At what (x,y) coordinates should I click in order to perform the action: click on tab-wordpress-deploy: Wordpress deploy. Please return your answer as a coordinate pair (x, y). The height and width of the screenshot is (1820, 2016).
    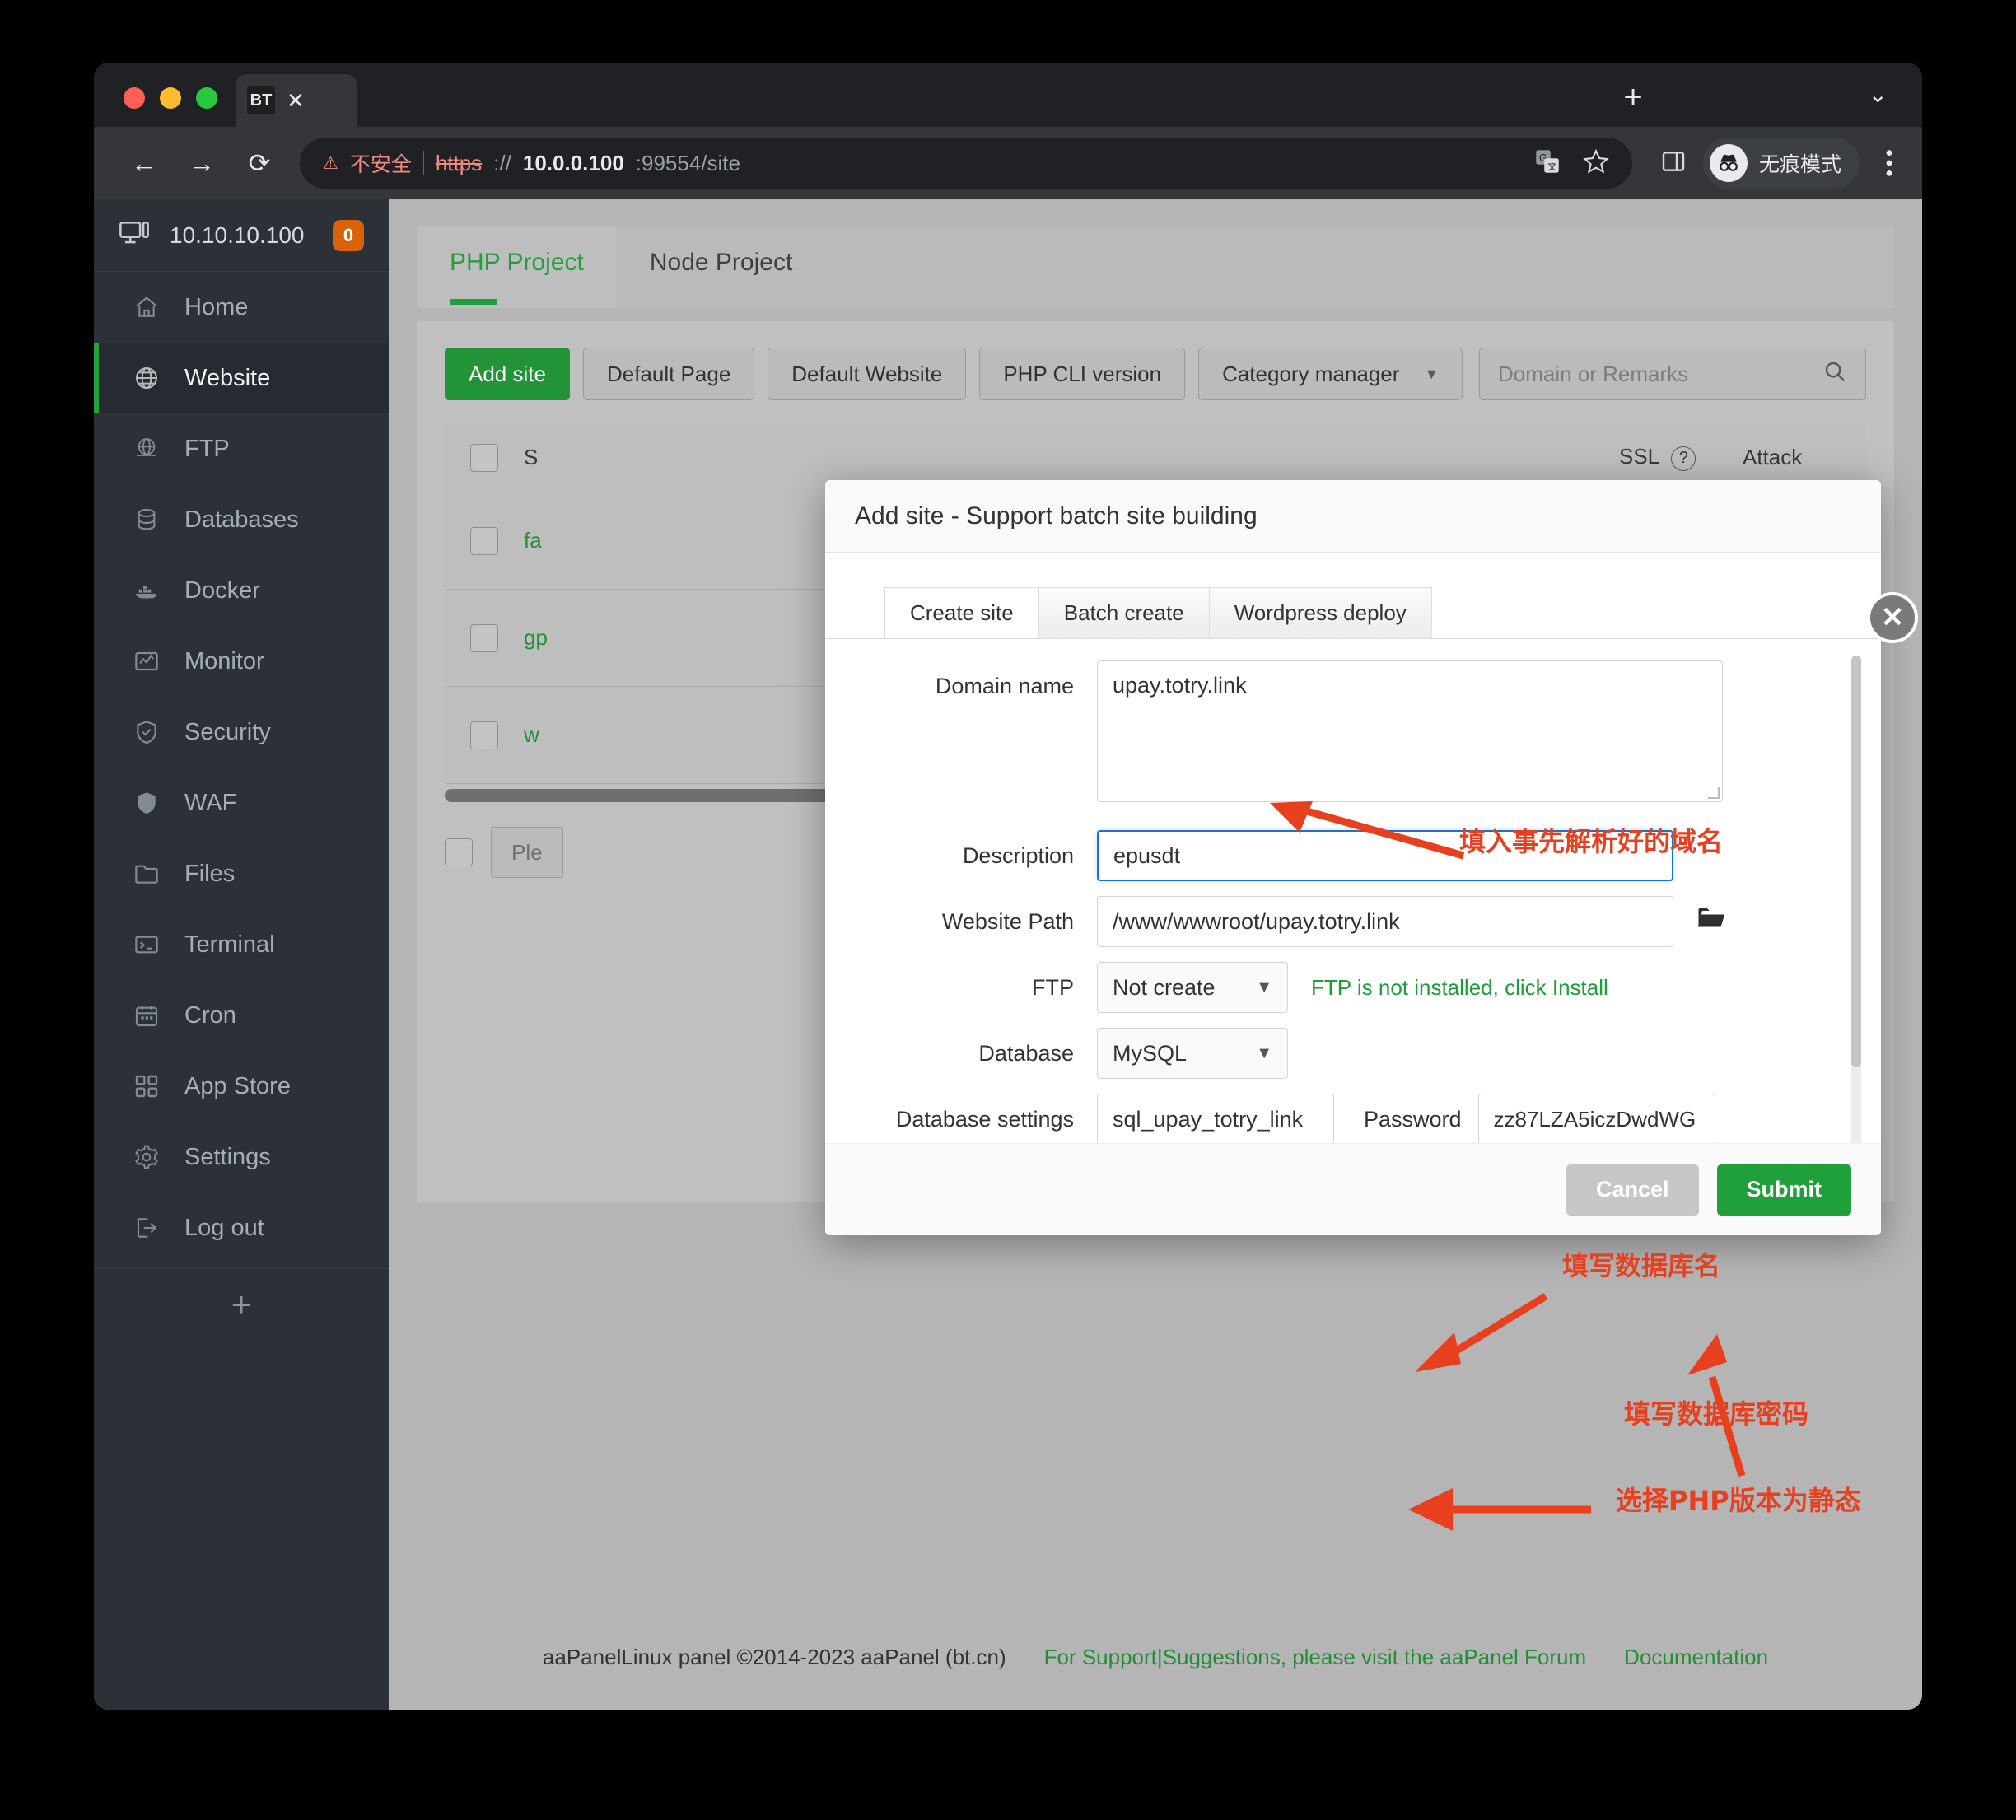
    Looking at the image, I should click on (1320, 612).